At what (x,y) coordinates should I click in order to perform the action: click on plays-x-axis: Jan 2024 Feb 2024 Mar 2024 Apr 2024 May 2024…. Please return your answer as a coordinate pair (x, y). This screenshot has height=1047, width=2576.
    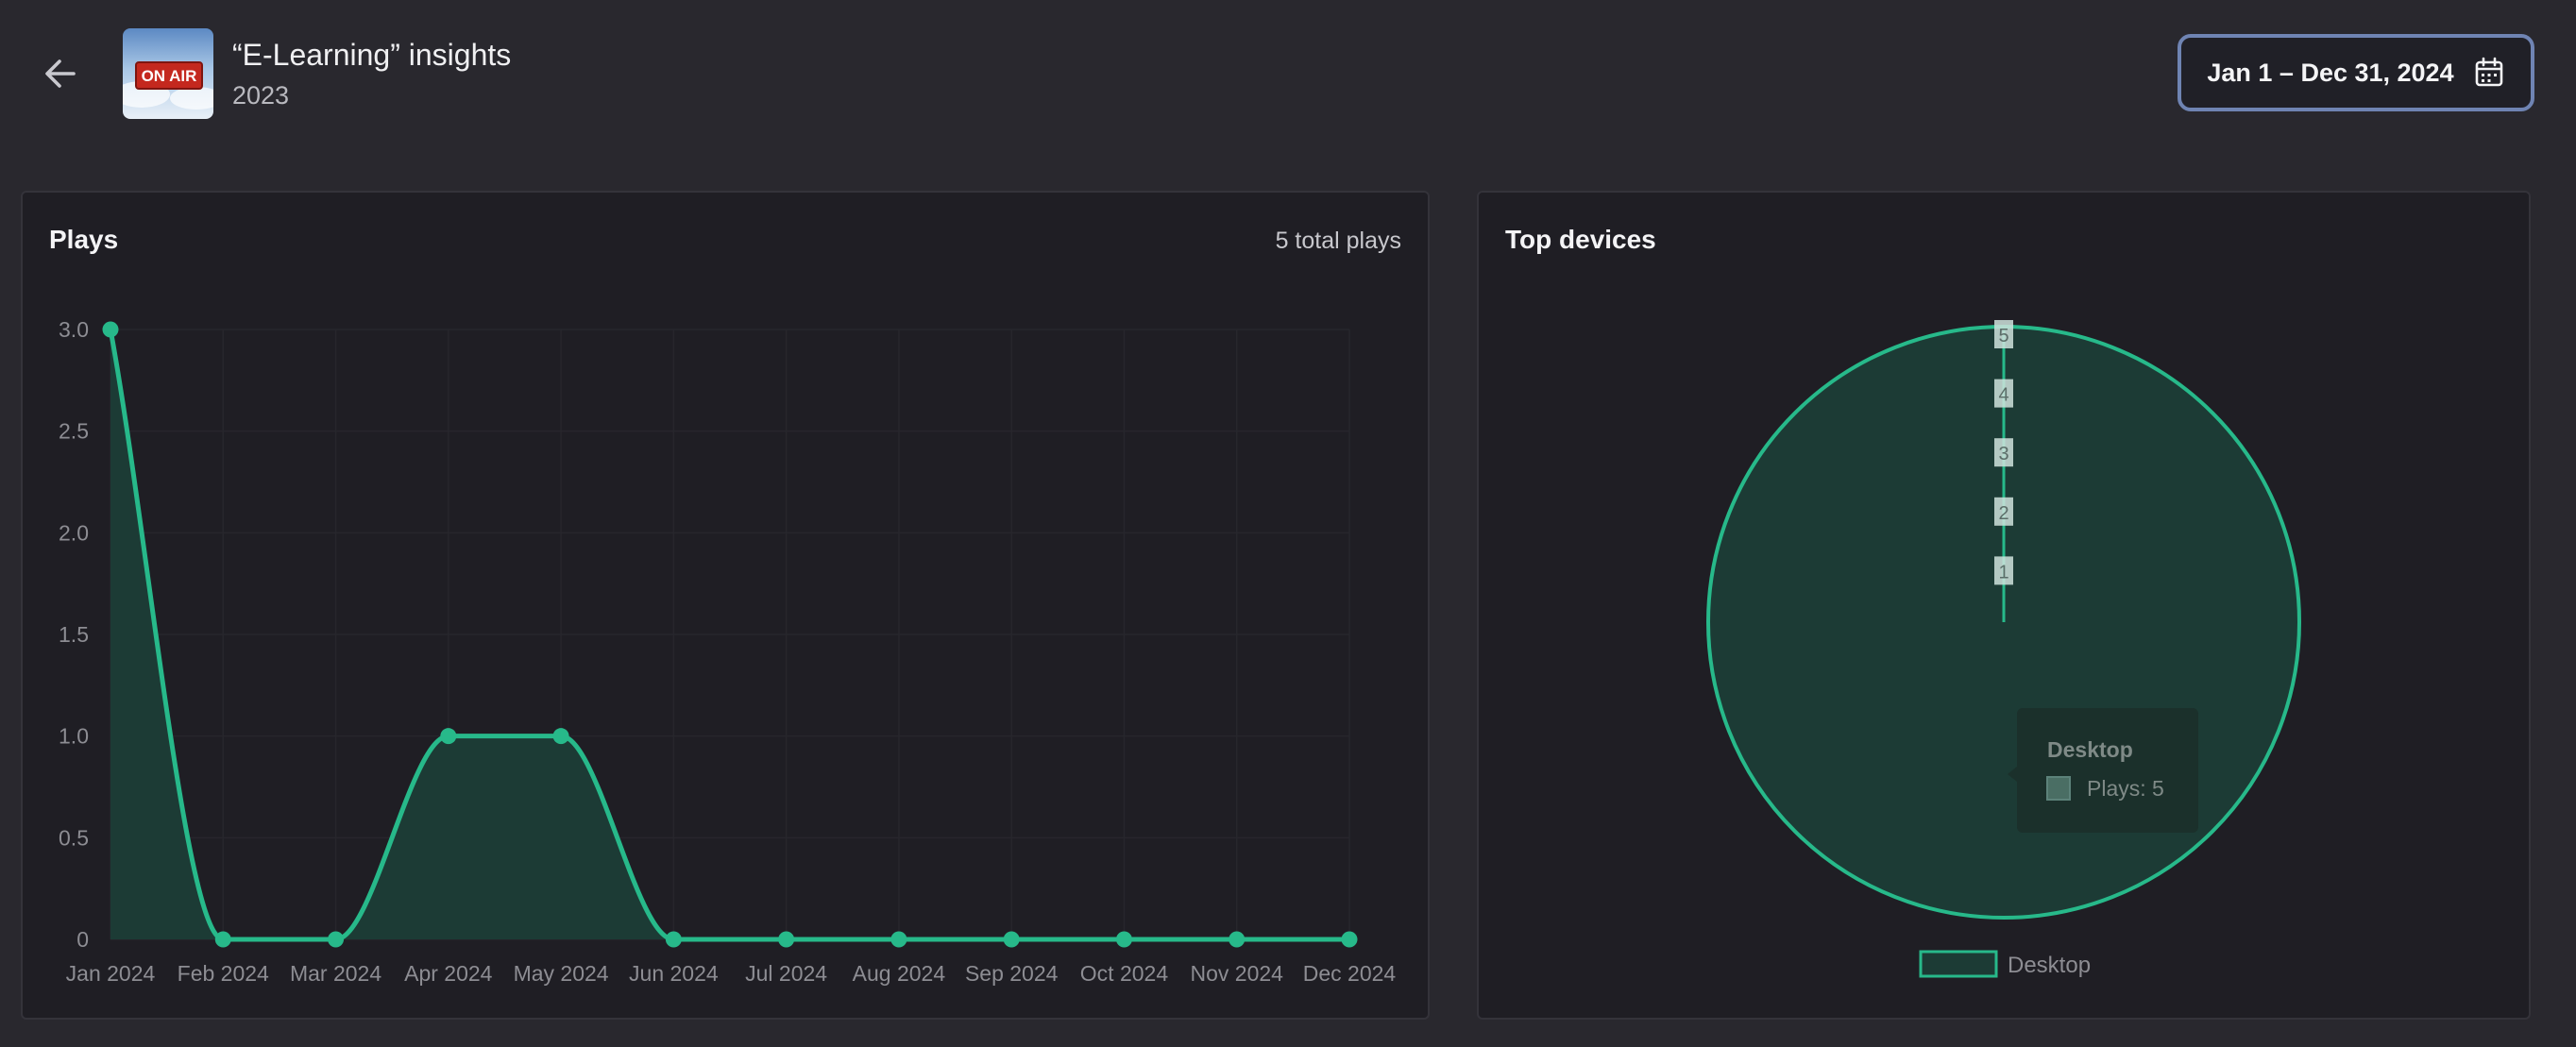
    Looking at the image, I should click on (731, 973).